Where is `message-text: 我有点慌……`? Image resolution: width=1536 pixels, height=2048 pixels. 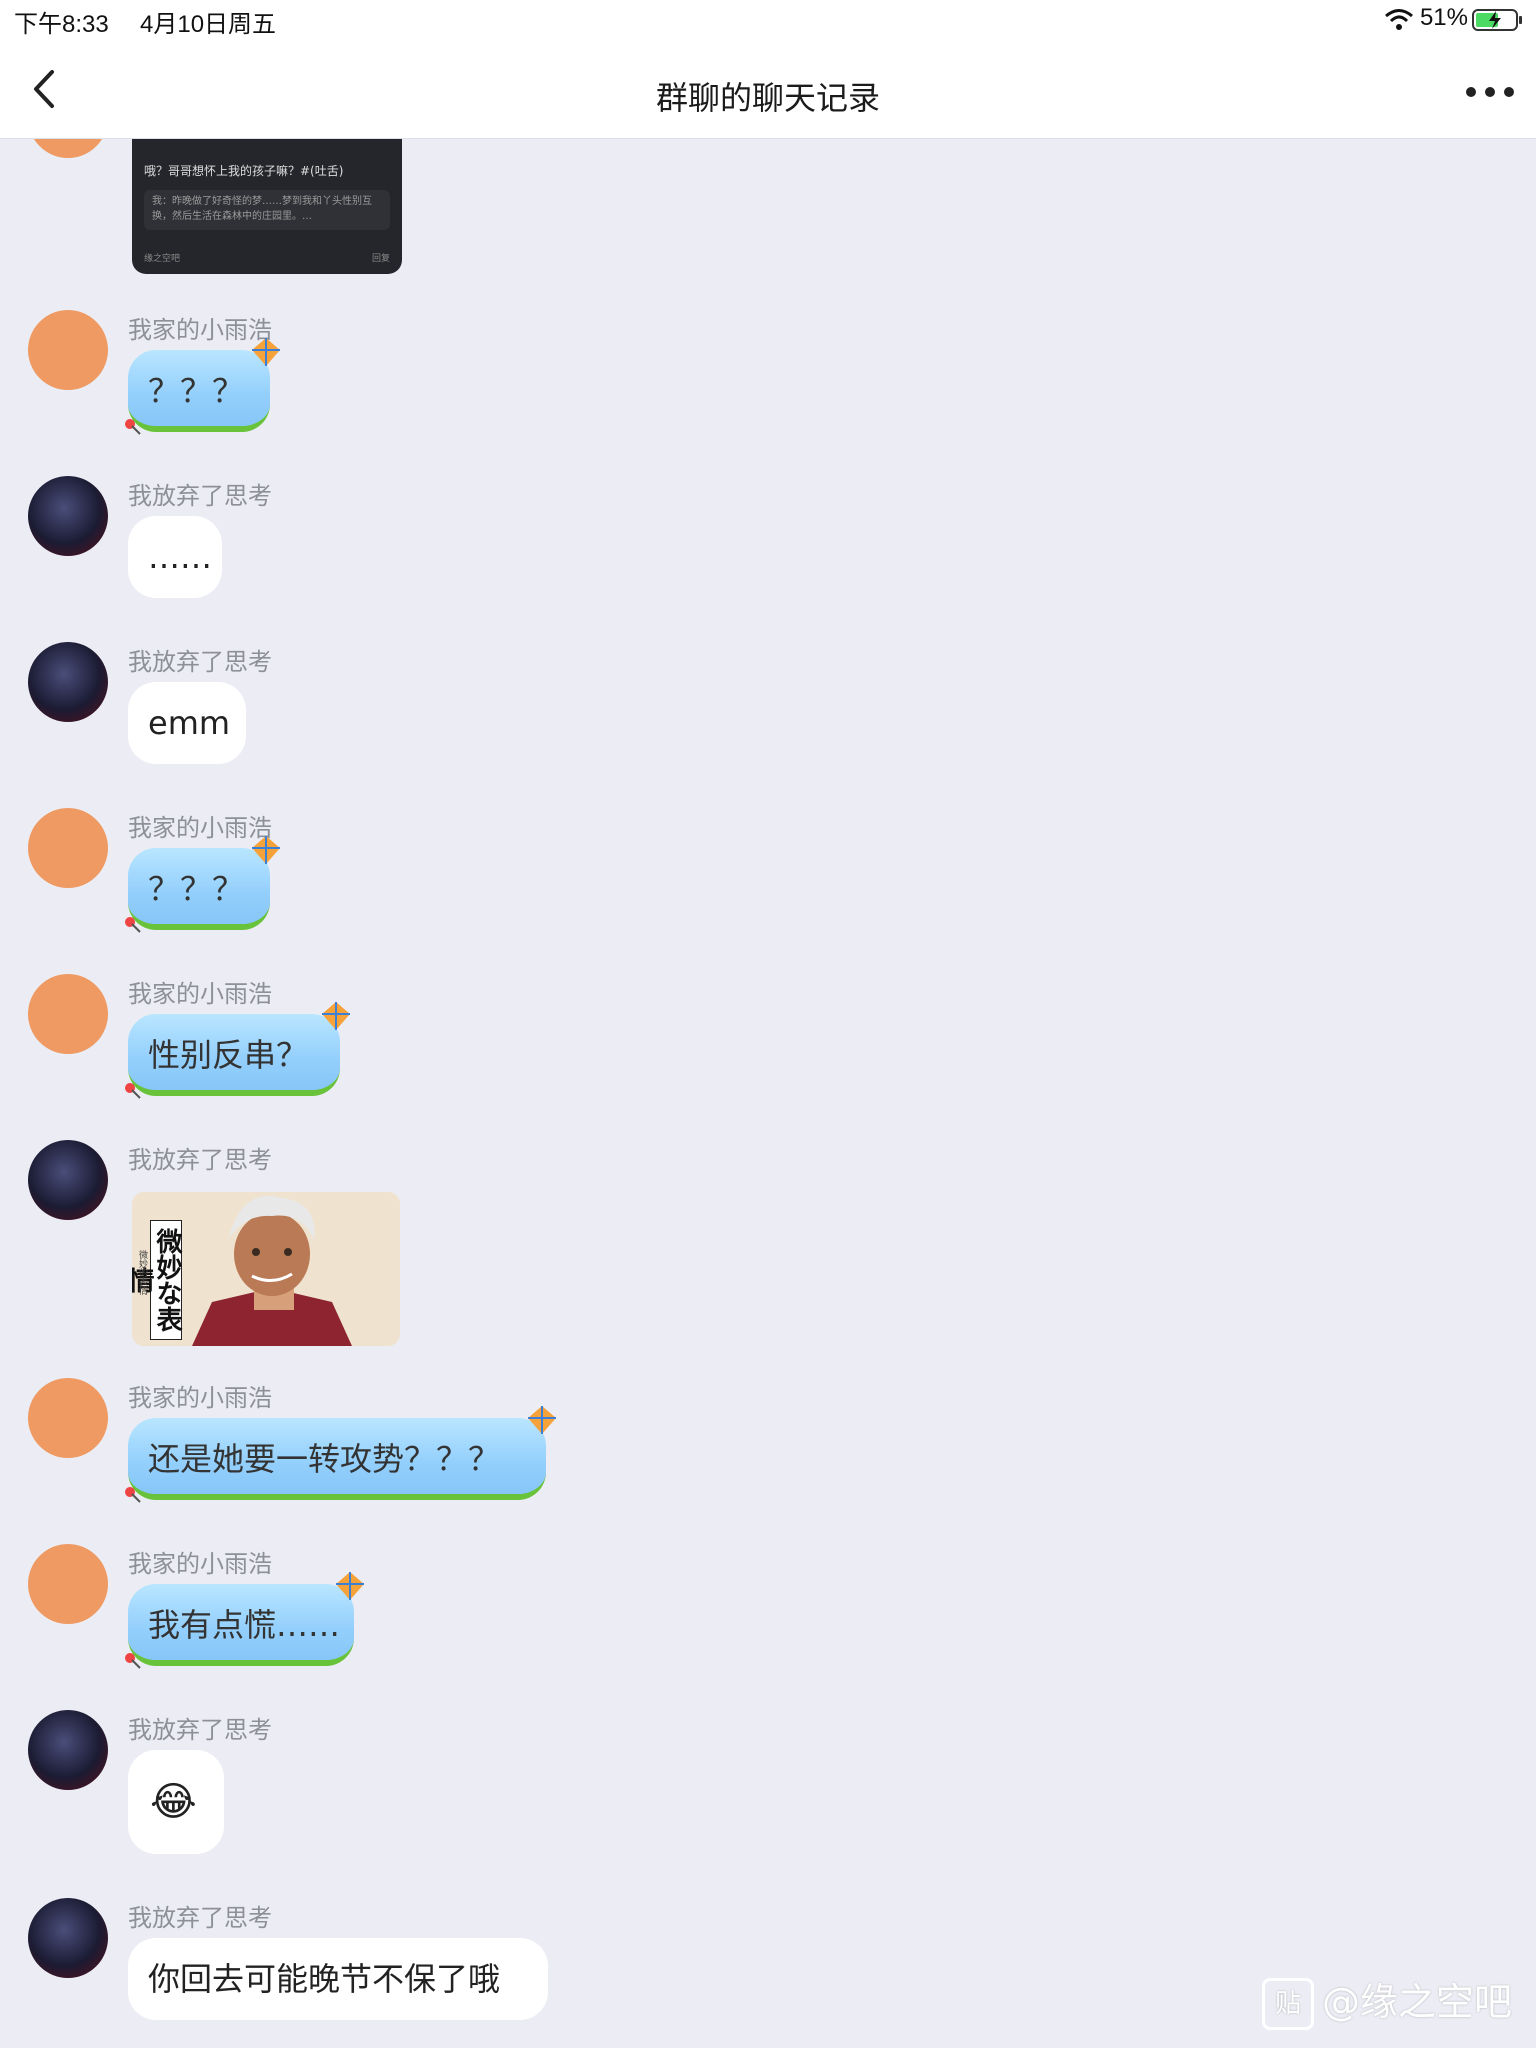 message-text: 我有点慌…… is located at coordinates (244, 1625).